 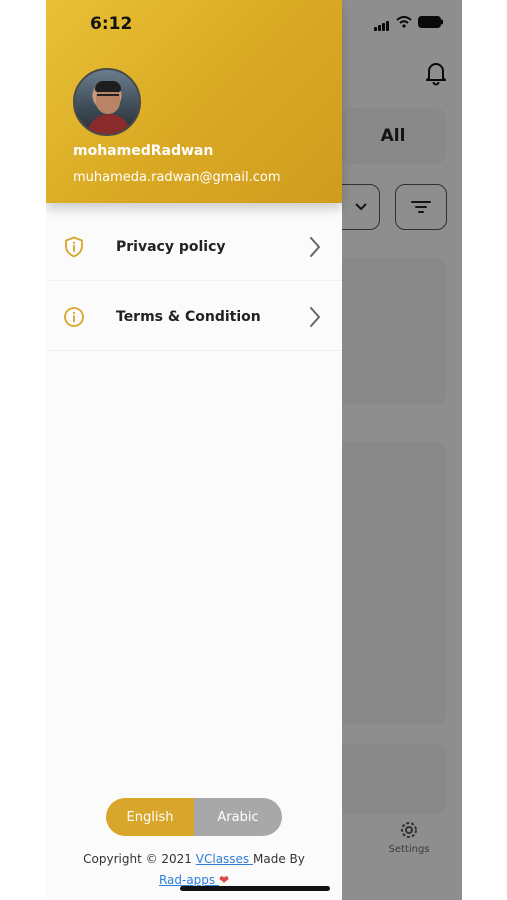 What do you see at coordinates (224, 880) in the screenshot?
I see `heart-icon: ❤` at bounding box center [224, 880].